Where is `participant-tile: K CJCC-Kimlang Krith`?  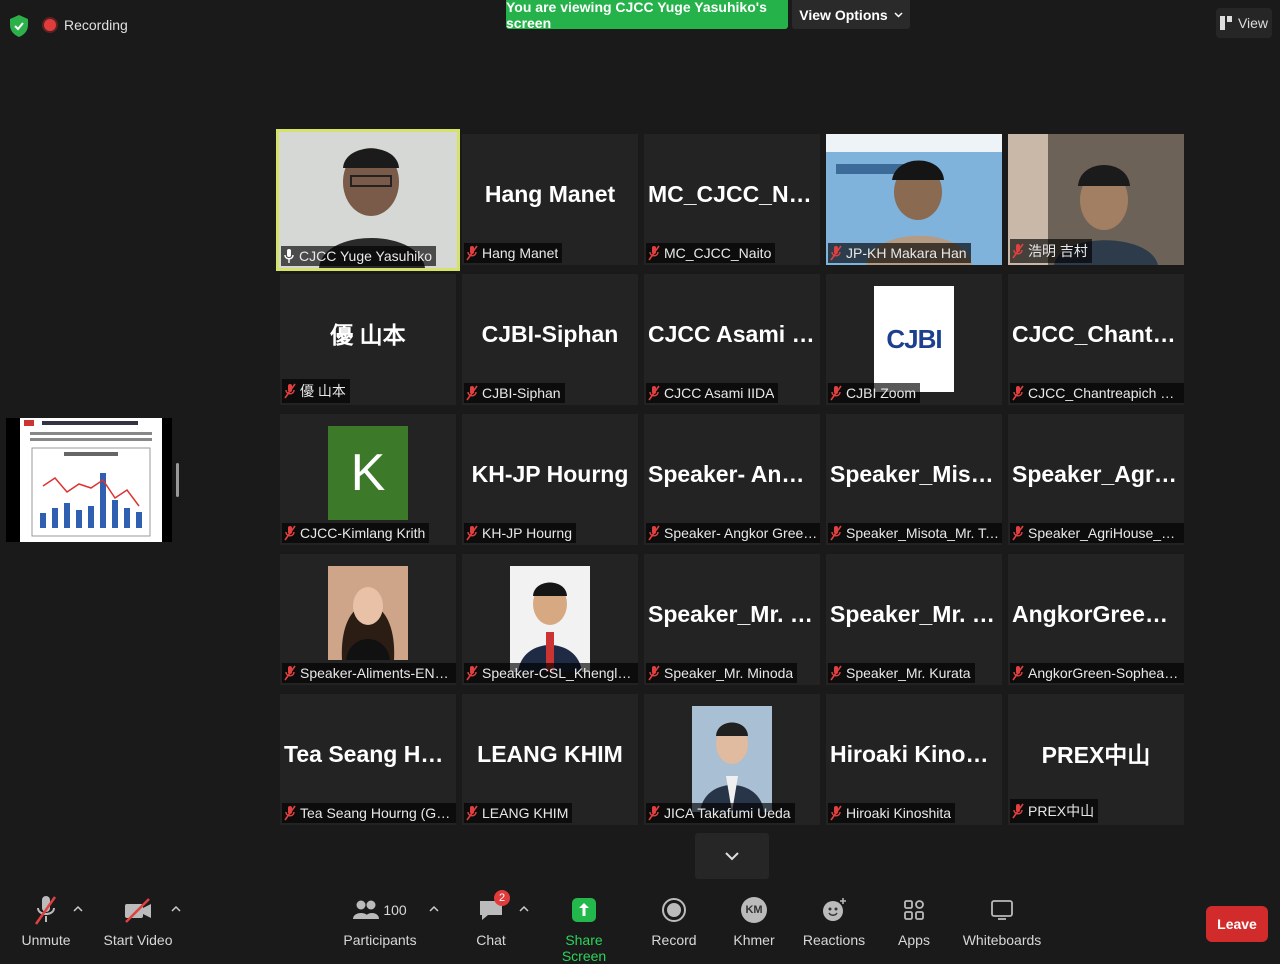 participant-tile: K CJCC-Kimlang Krith is located at coordinates (368, 479).